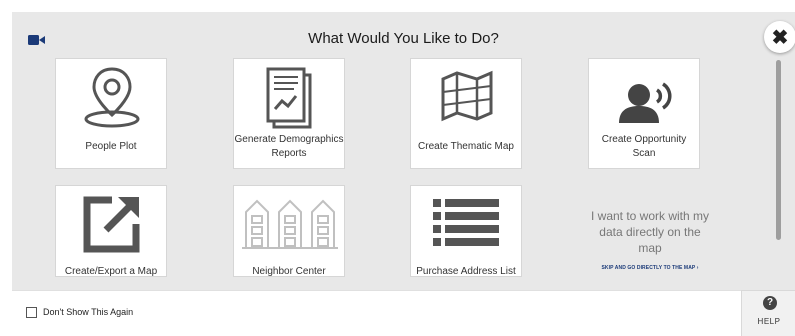  Describe the element at coordinates (111, 224) in the screenshot. I see `export-arrow-icon` at that location.